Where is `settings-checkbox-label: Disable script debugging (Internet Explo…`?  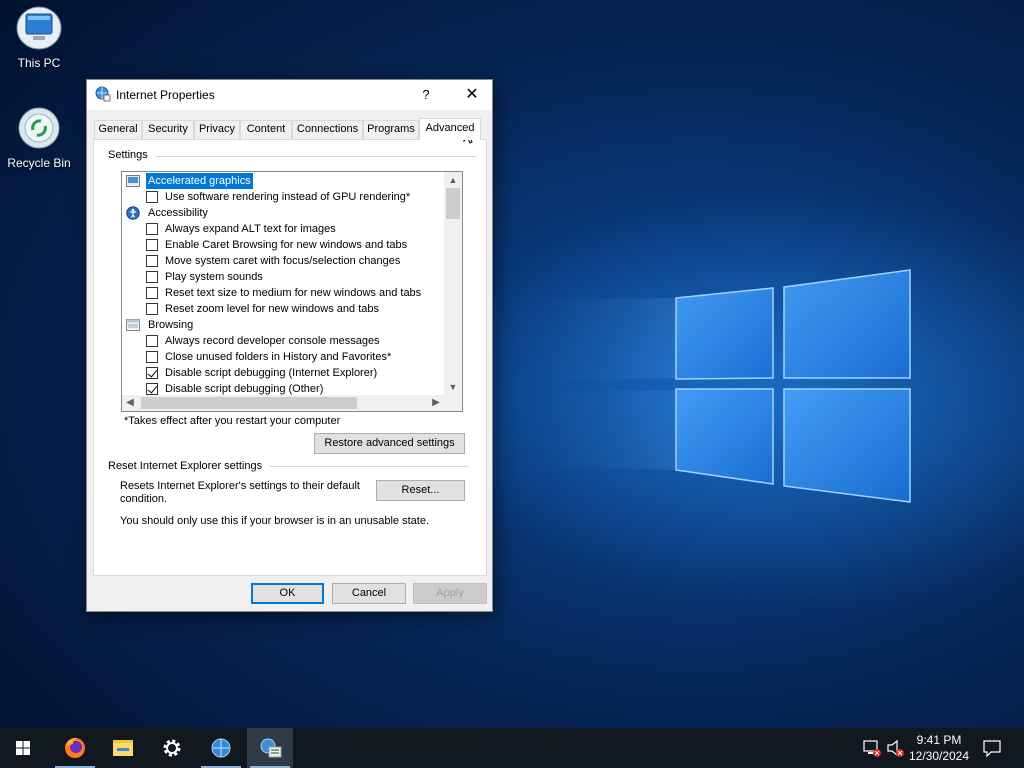 settings-checkbox-label: Disable script debugging (Internet Explo… is located at coordinates (271, 373).